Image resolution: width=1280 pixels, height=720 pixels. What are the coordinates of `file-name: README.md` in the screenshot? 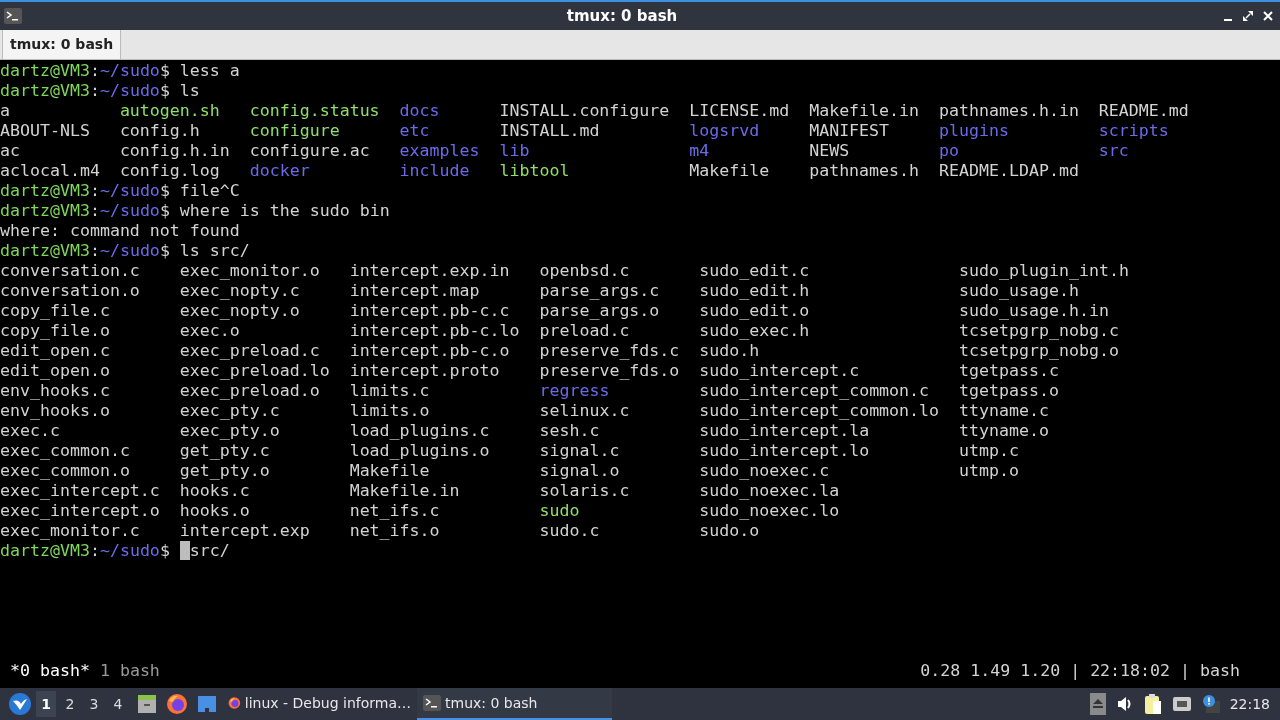 It's located at (1143, 111).